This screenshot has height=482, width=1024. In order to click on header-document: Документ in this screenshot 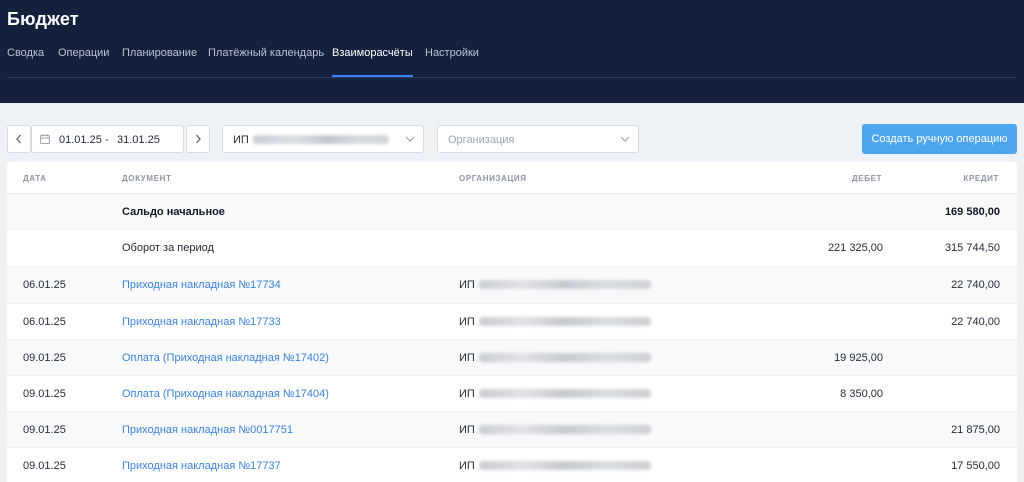, I will do `click(146, 178)`.